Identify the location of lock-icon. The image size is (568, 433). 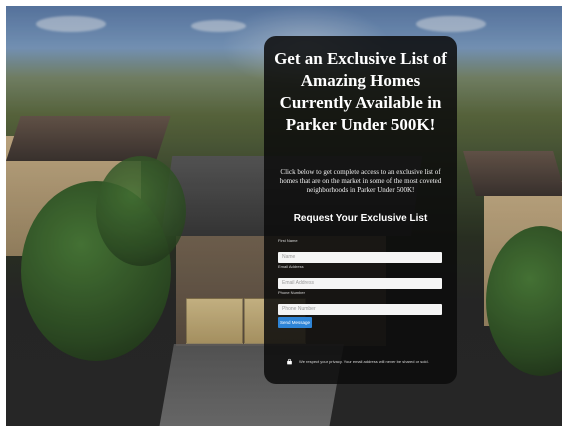
(289, 361).